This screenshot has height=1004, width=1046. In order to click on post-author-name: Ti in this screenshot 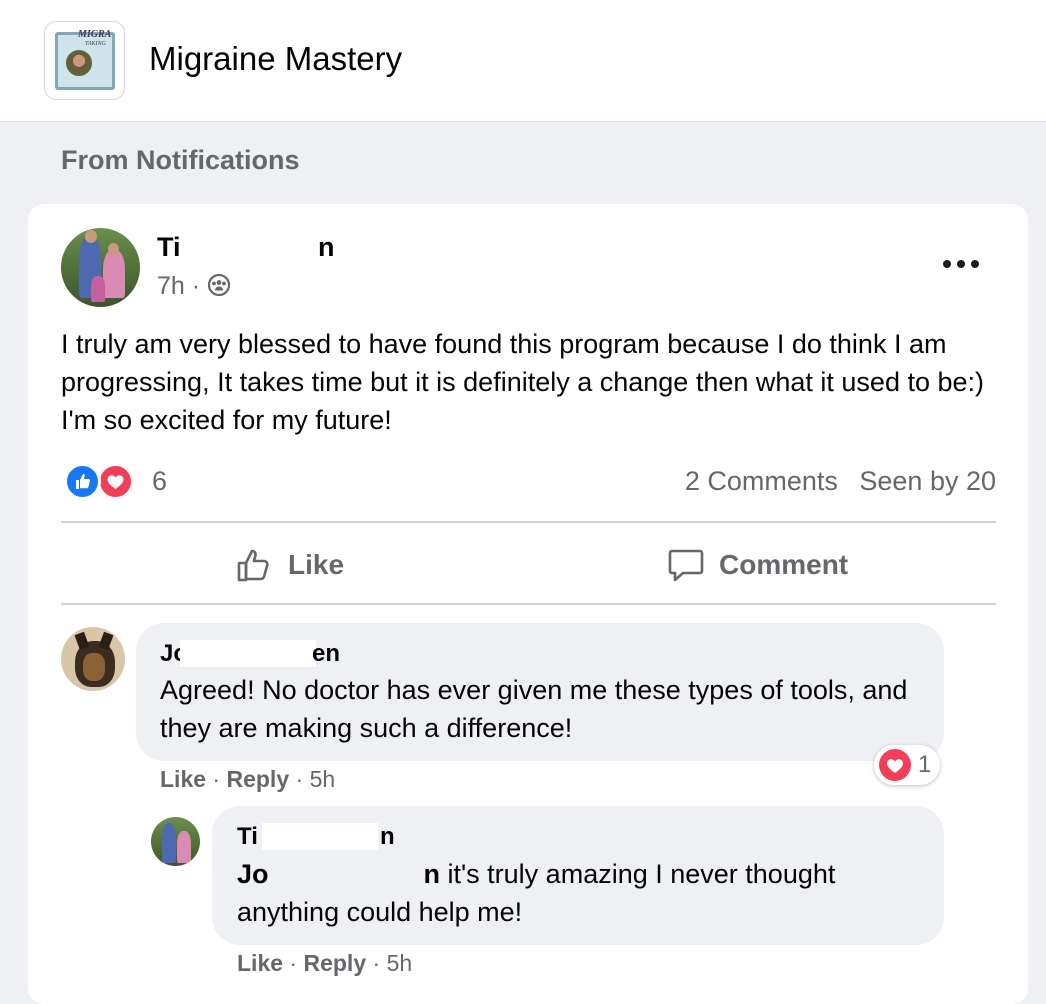, I will do `click(169, 247)`.